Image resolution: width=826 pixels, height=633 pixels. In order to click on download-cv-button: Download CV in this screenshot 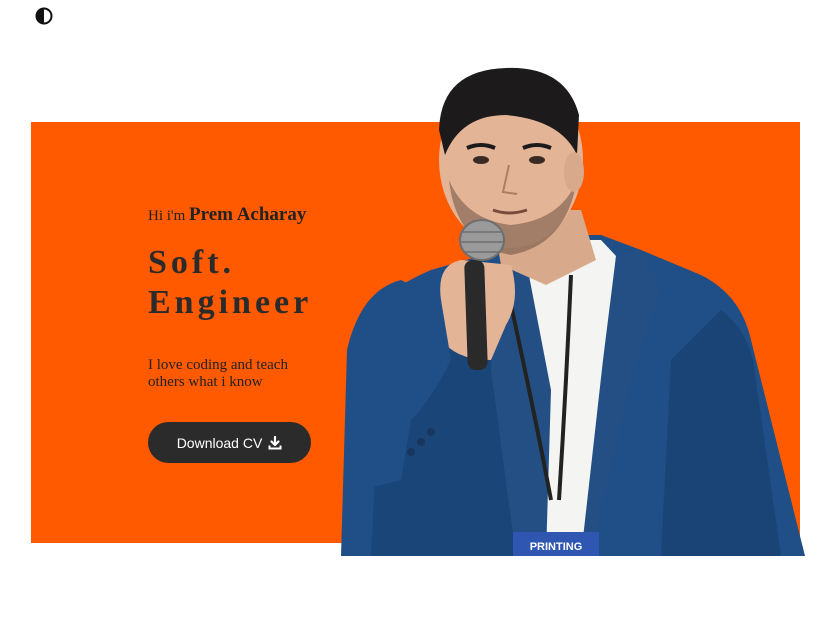, I will do `click(229, 442)`.